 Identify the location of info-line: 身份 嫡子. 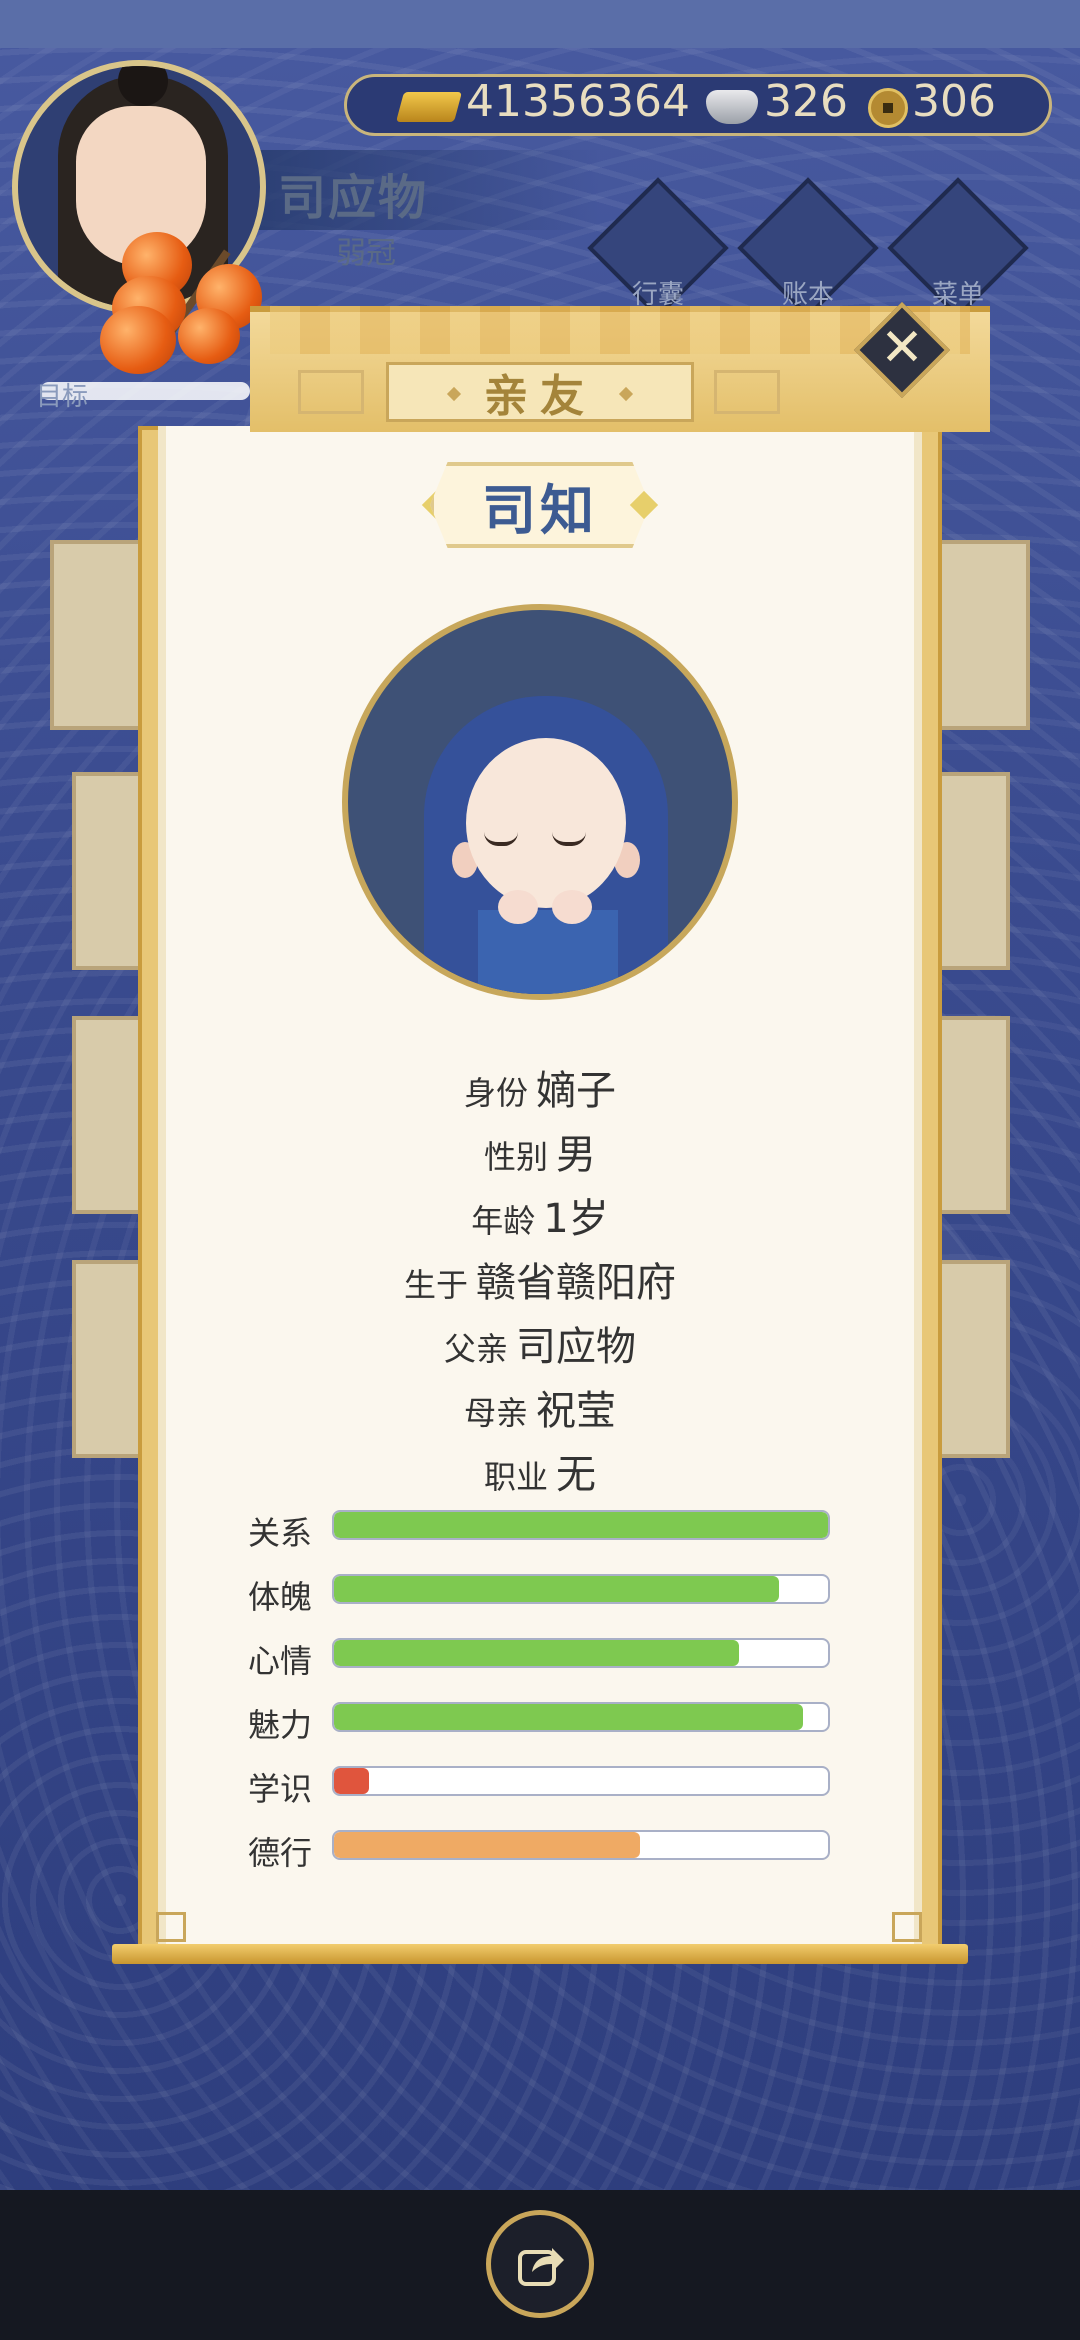
(540, 1087).